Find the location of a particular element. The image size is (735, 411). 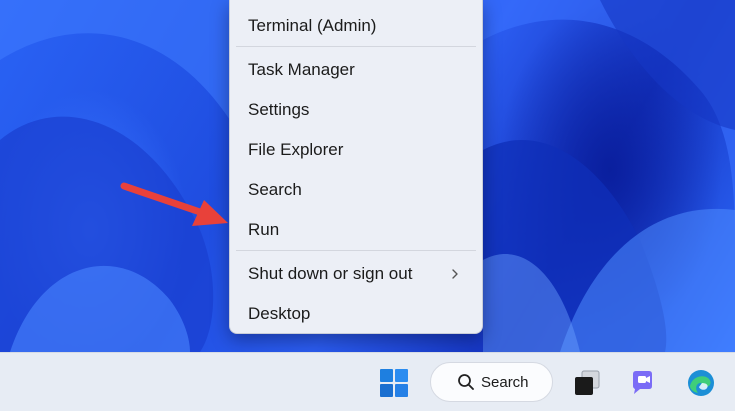

menu-item-label: Run is located at coordinates (264, 229).